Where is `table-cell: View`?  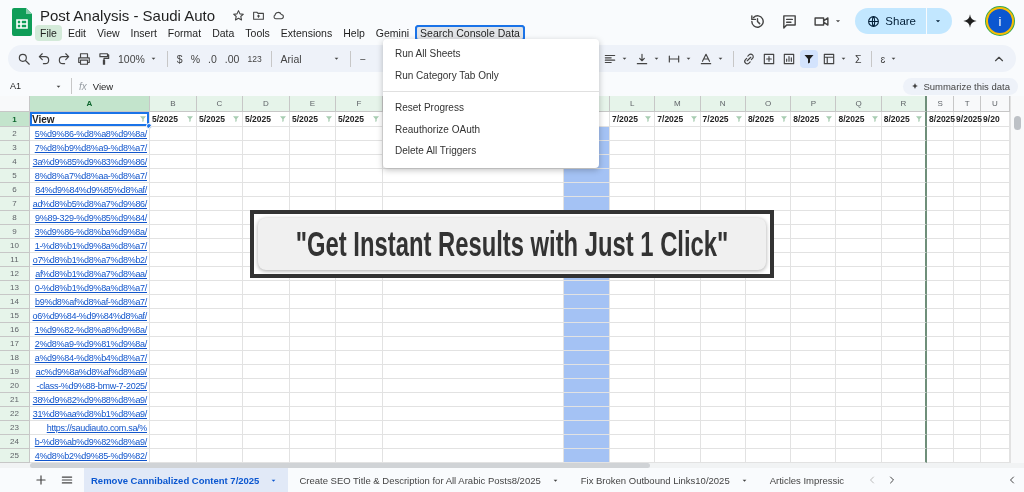
table-cell: View is located at coordinates (90, 119).